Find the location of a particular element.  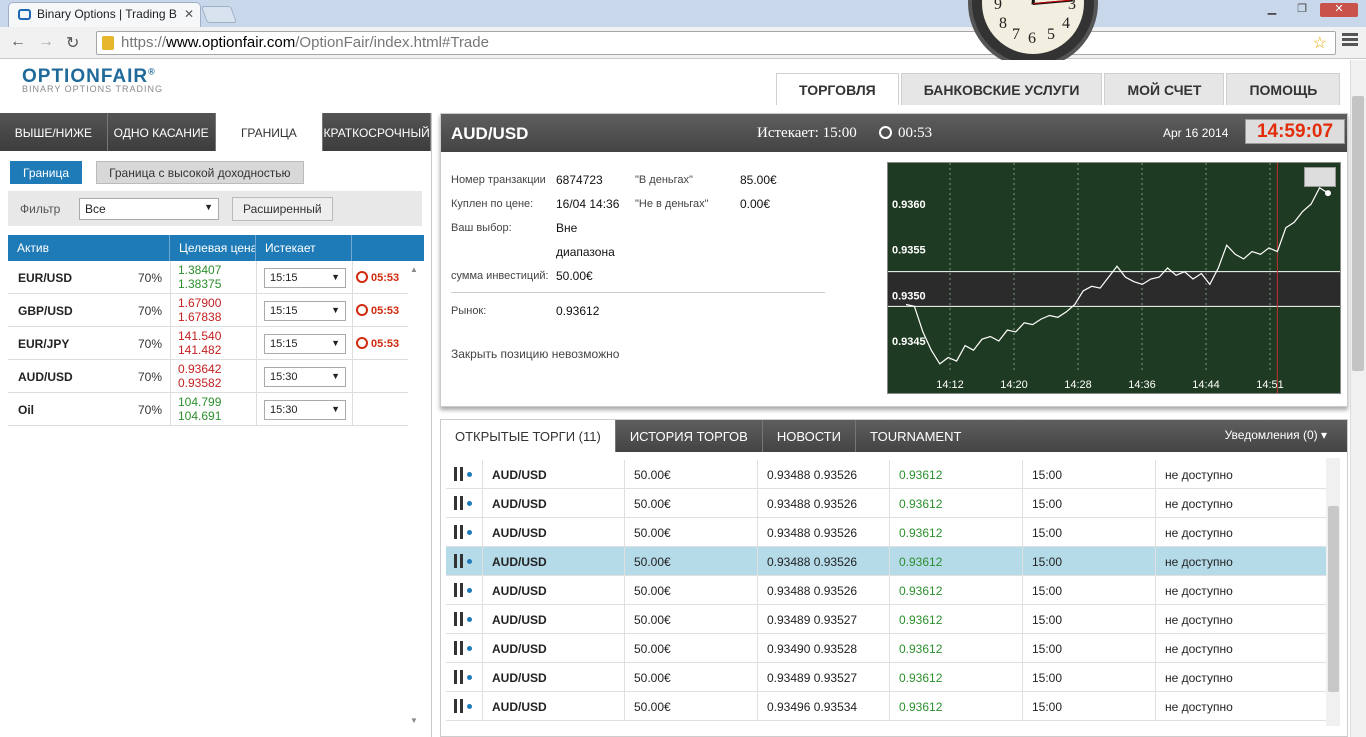

tab-trade-history: ИСТОРИЯ ТОРГОВ is located at coordinates (689, 436).